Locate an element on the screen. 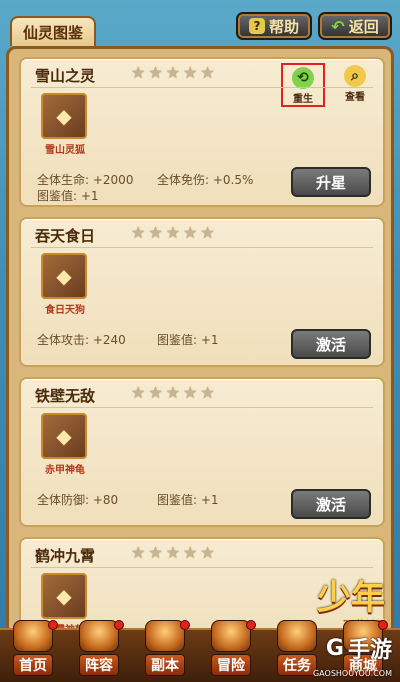  card-title: 铁壁无敌 is located at coordinates (65, 396).